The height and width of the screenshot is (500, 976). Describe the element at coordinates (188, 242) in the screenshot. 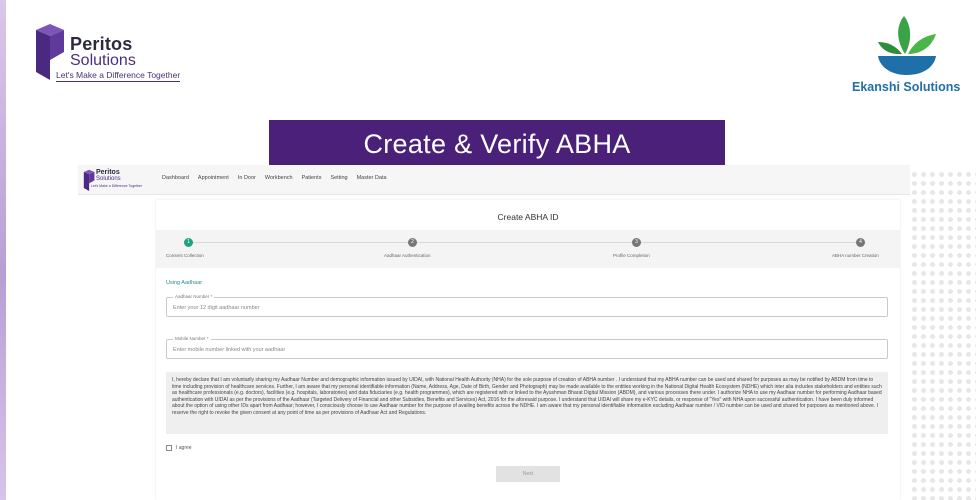

I see `step-1-indicator: 1` at that location.